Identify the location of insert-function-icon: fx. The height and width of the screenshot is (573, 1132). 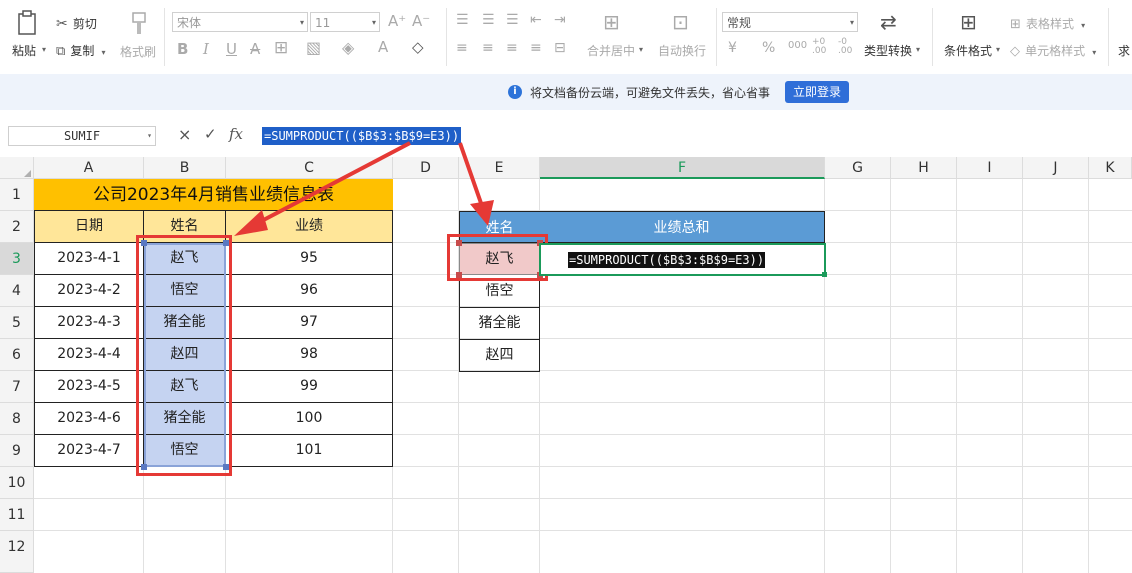
(236, 134).